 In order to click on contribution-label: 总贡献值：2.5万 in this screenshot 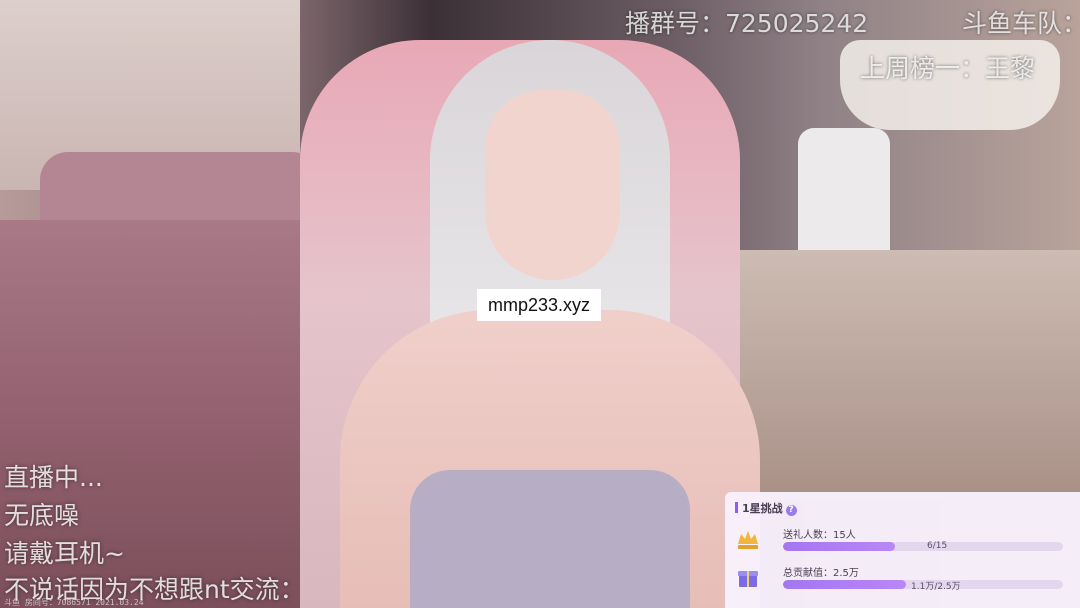, I will do `click(821, 573)`.